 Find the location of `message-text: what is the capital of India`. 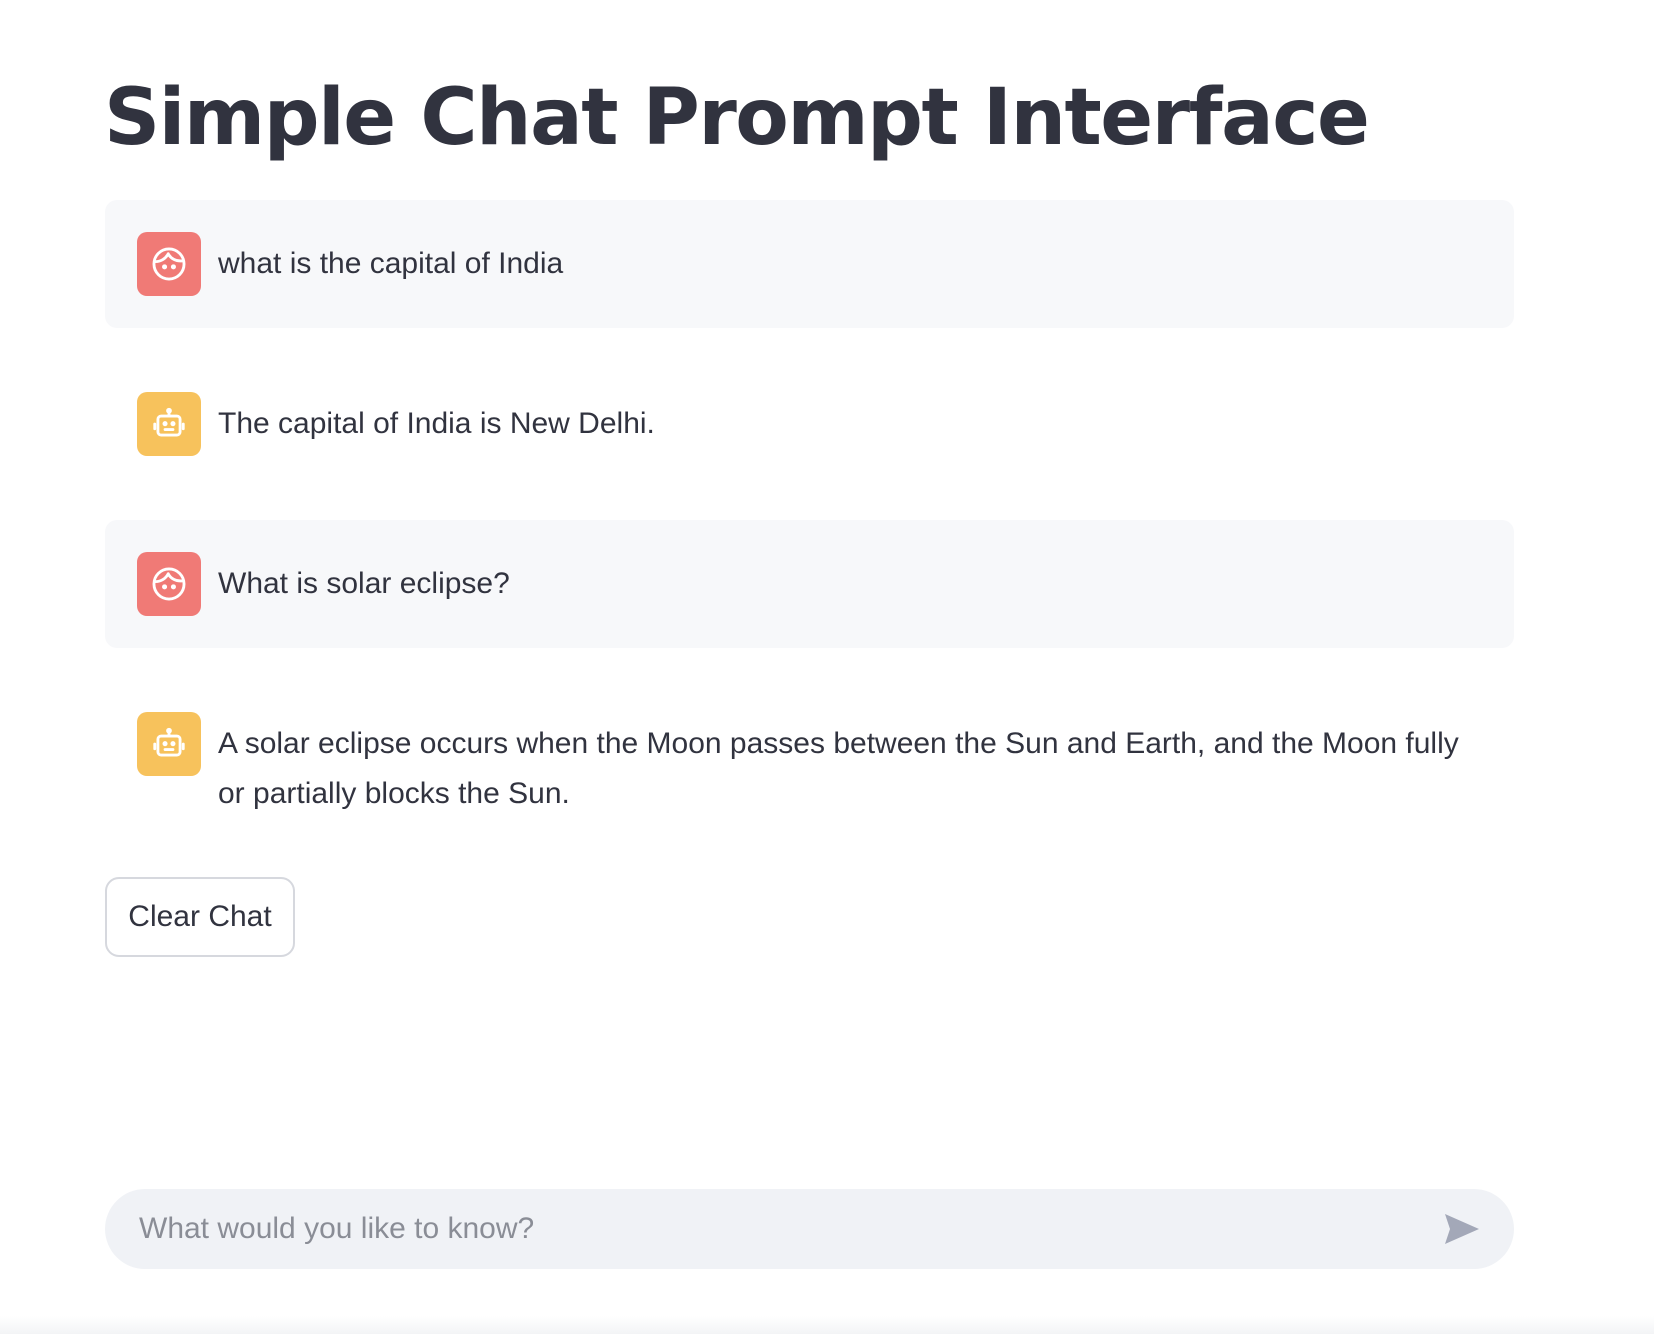

message-text: what is the capital of India is located at coordinates (391, 263).